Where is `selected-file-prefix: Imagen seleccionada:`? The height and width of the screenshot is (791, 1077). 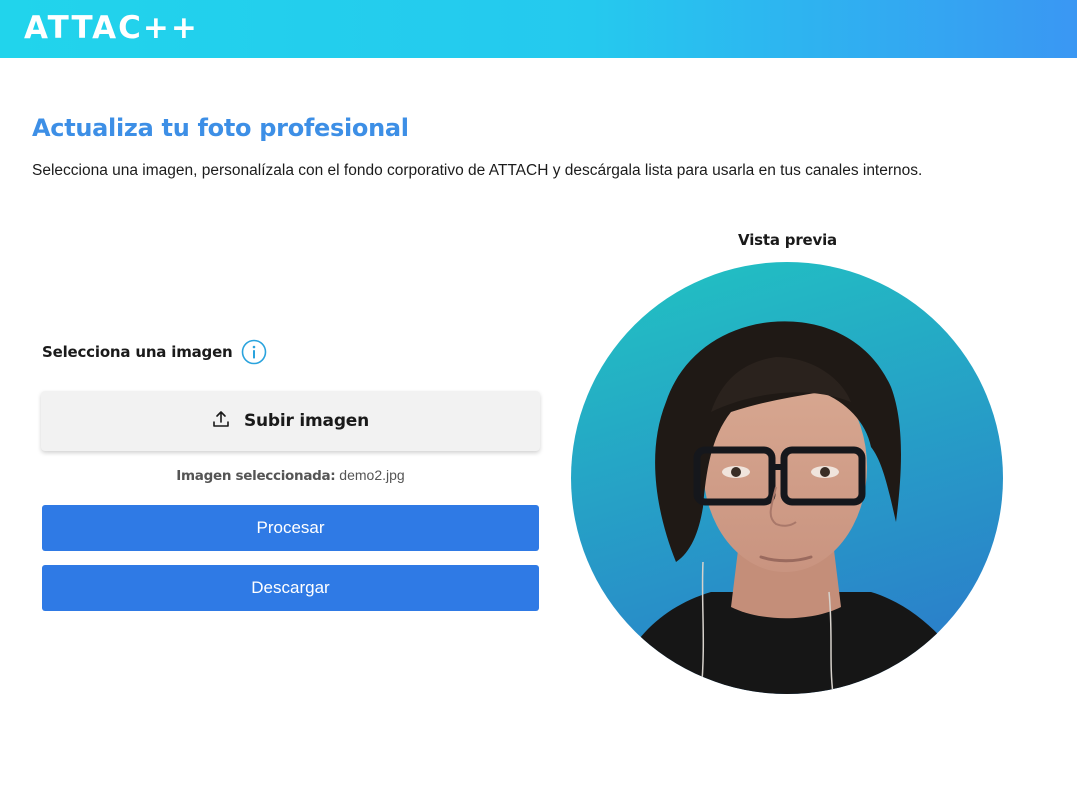
selected-file-prefix: Imagen seleccionada: is located at coordinates (256, 476).